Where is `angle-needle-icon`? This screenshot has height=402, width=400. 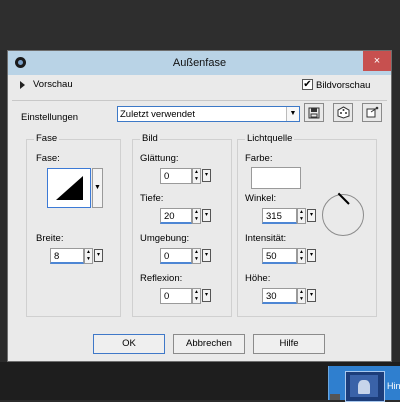
angle-needle-icon is located at coordinates (343, 198).